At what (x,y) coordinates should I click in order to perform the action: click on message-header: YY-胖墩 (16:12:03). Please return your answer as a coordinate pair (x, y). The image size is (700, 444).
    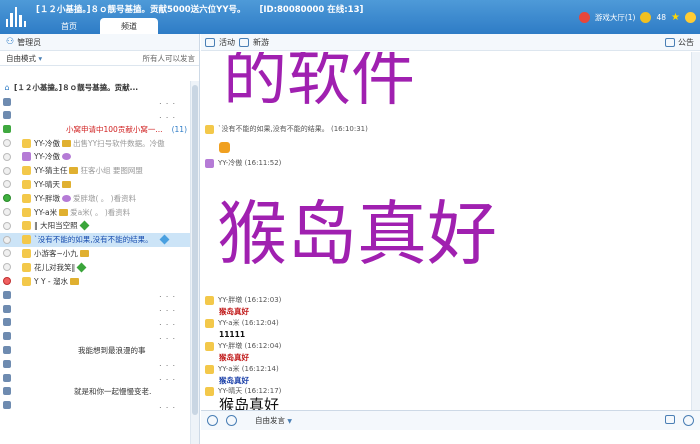
    Looking at the image, I should click on (243, 300).